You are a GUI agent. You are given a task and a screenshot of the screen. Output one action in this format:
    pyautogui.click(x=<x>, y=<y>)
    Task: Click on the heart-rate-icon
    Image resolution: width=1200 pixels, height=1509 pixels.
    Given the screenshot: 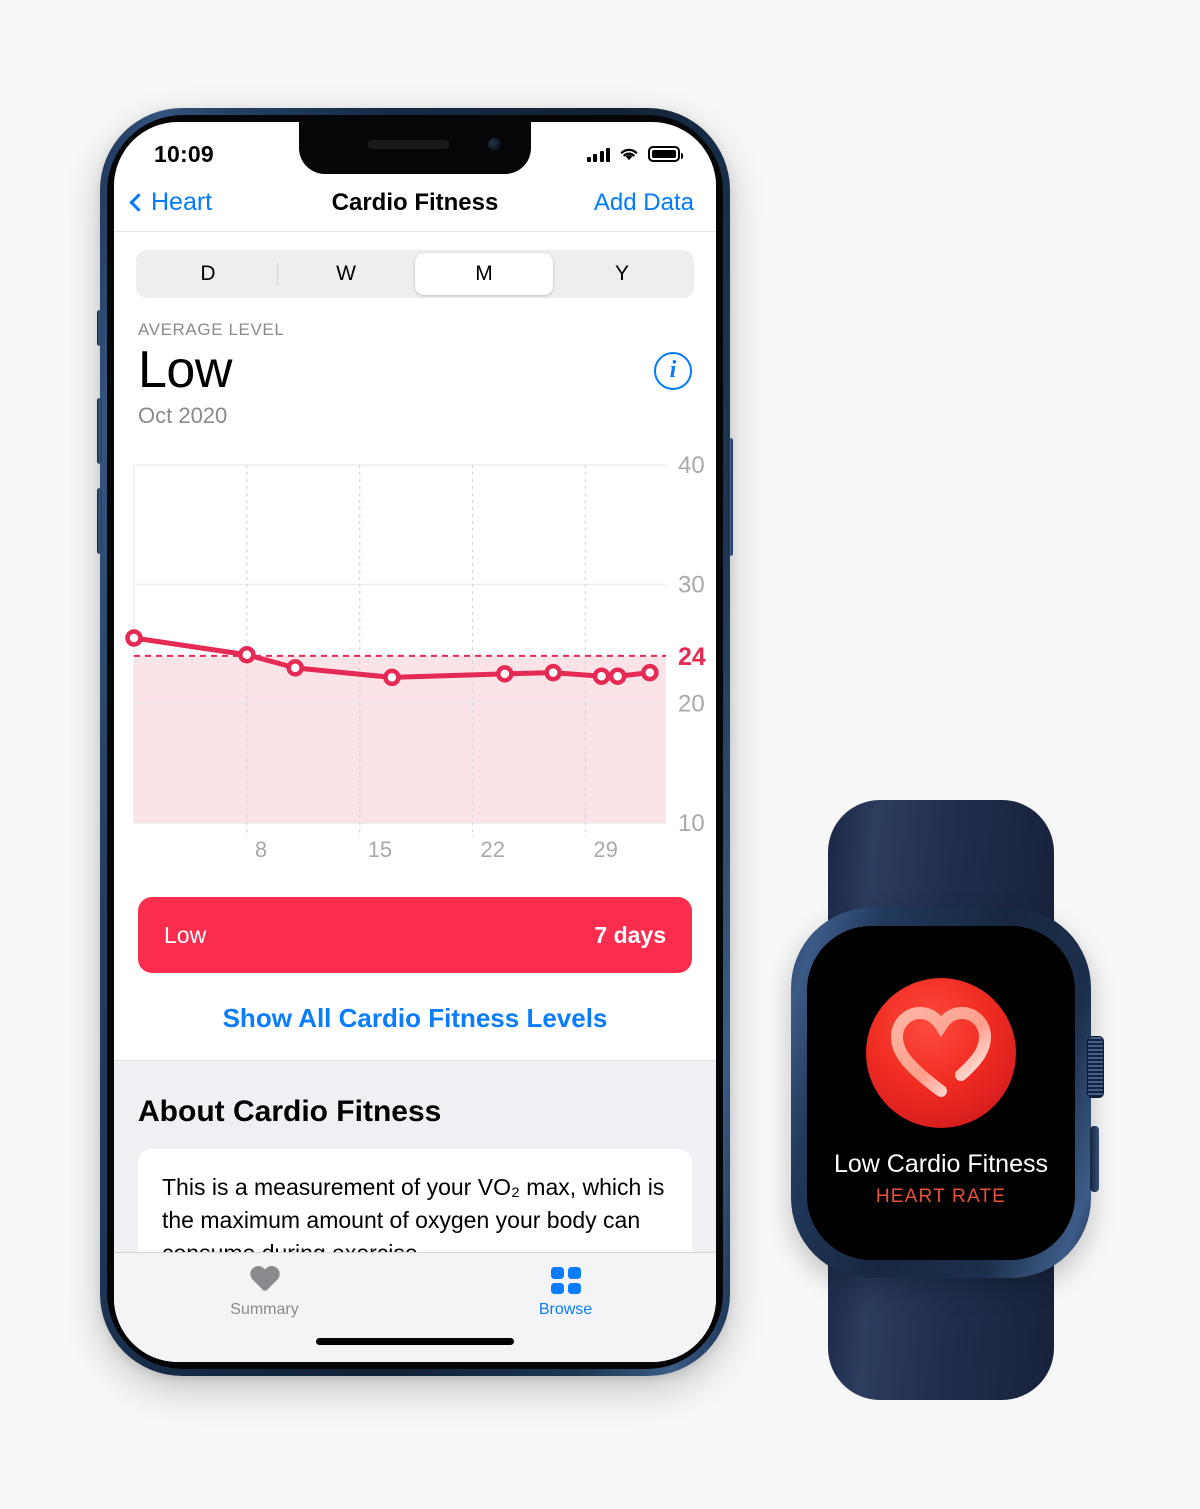 What is the action you would take?
    pyautogui.click(x=941, y=1053)
    